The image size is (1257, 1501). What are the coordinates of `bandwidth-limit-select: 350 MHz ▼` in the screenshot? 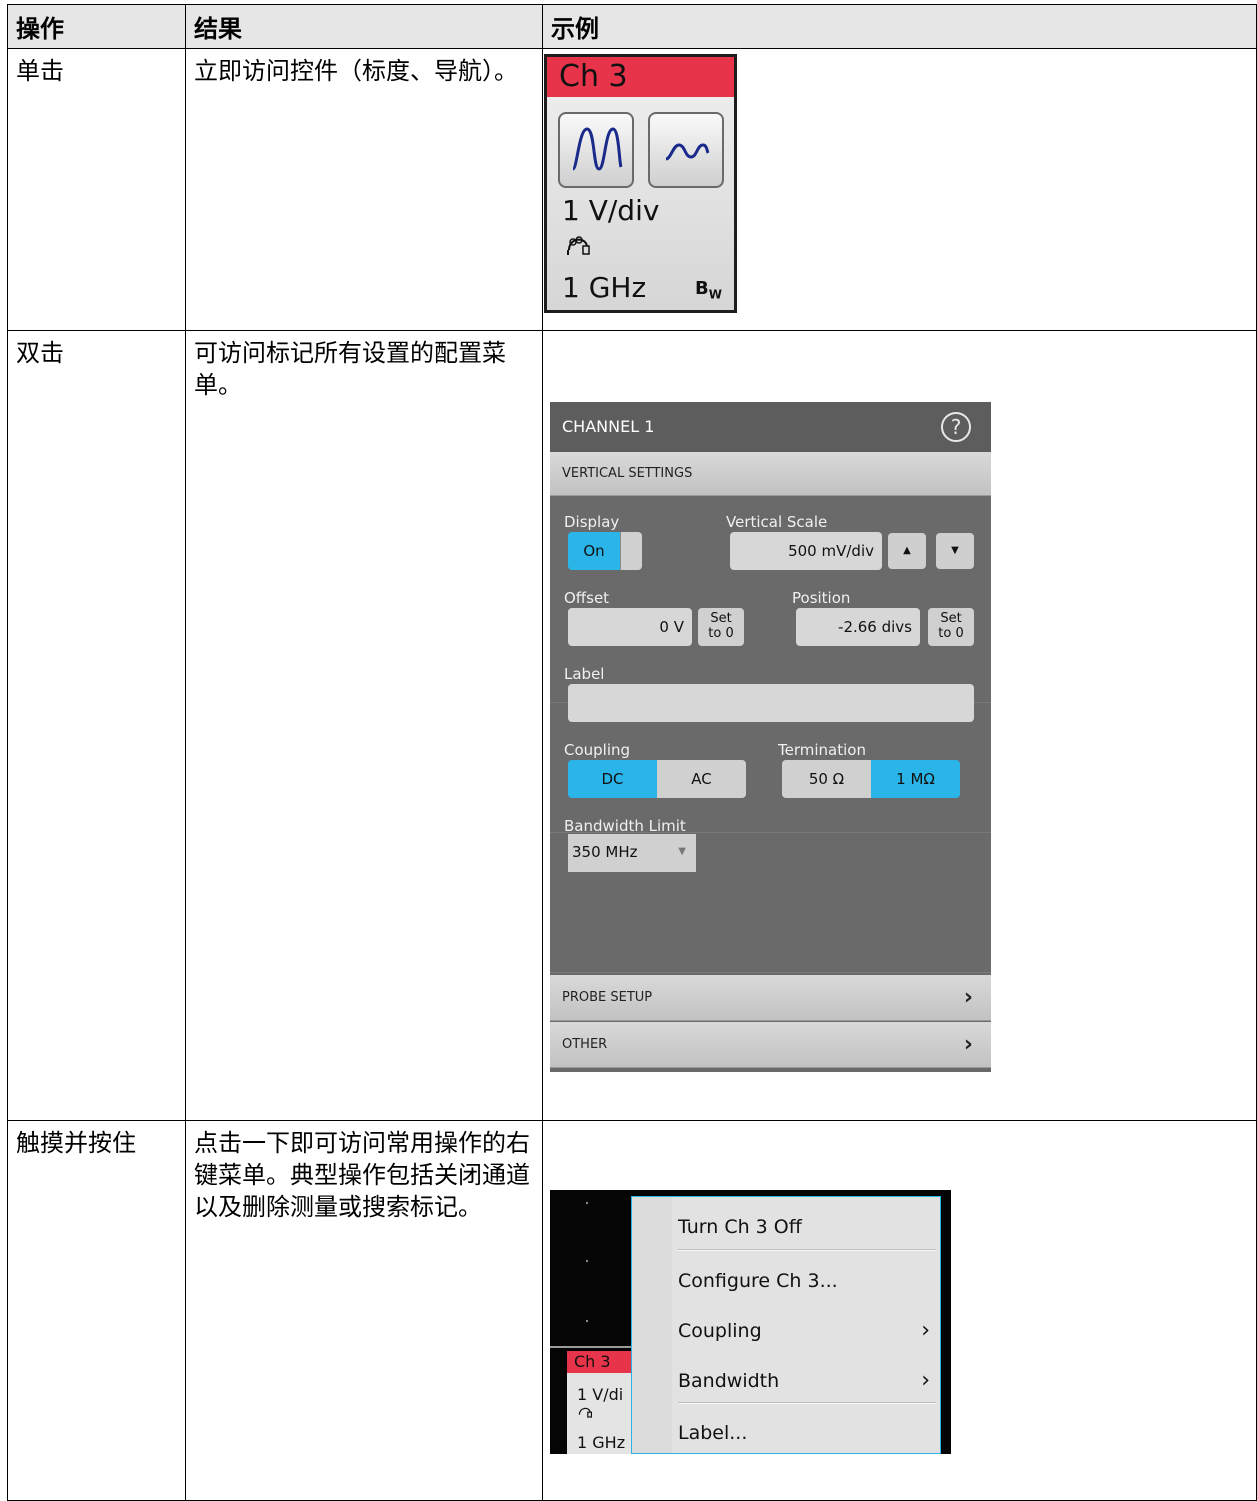 It's located at (632, 853).